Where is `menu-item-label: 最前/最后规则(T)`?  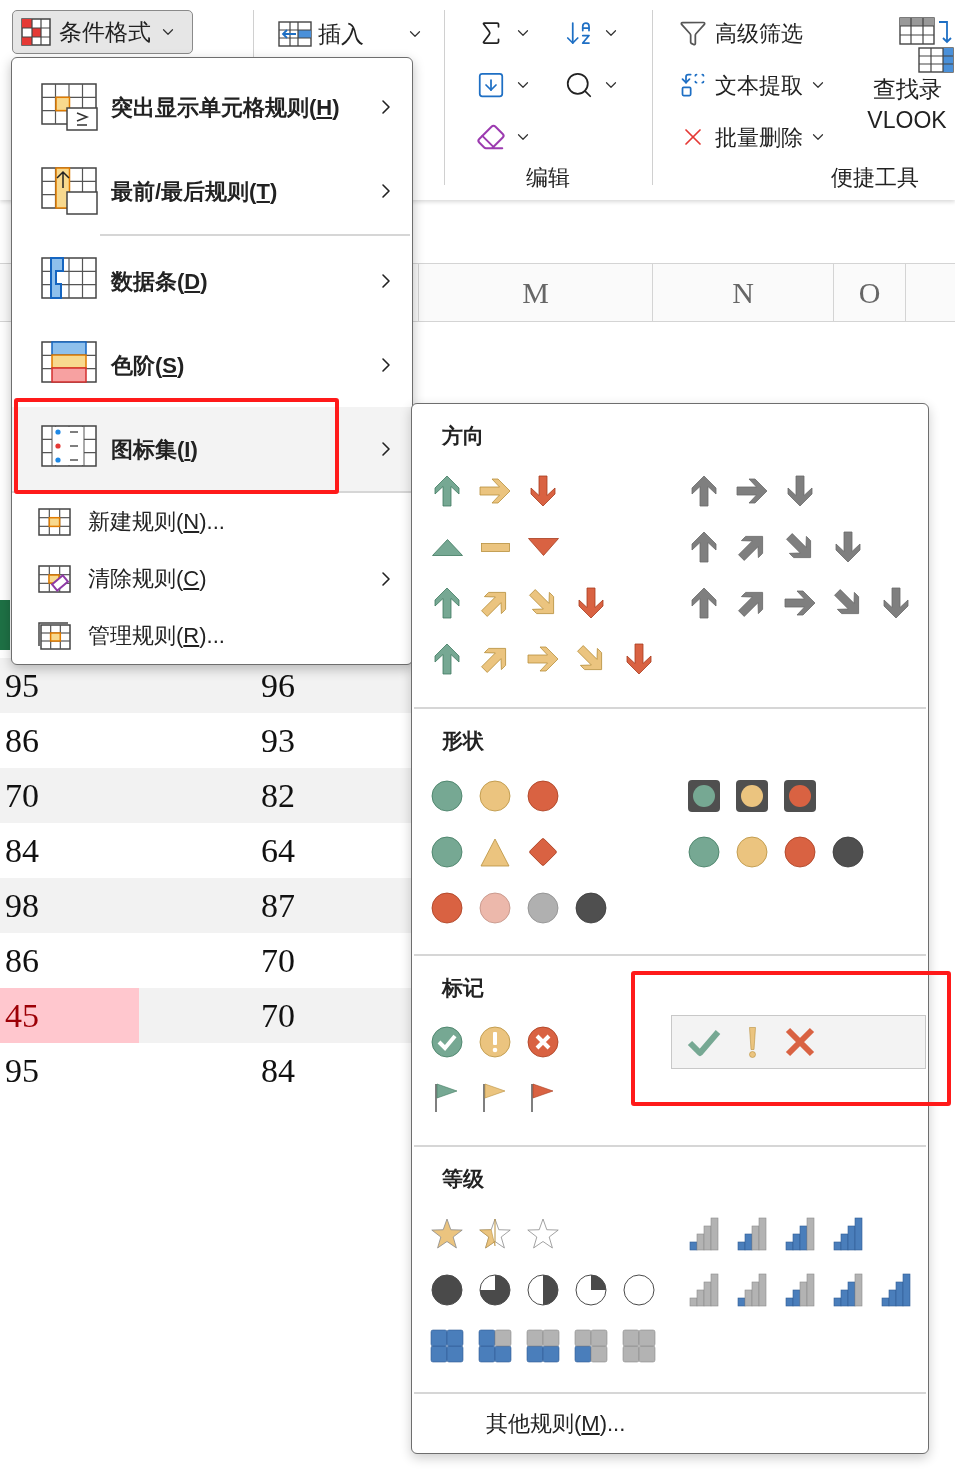
menu-item-label: 最前/最后规则(T) is located at coordinates (194, 191).